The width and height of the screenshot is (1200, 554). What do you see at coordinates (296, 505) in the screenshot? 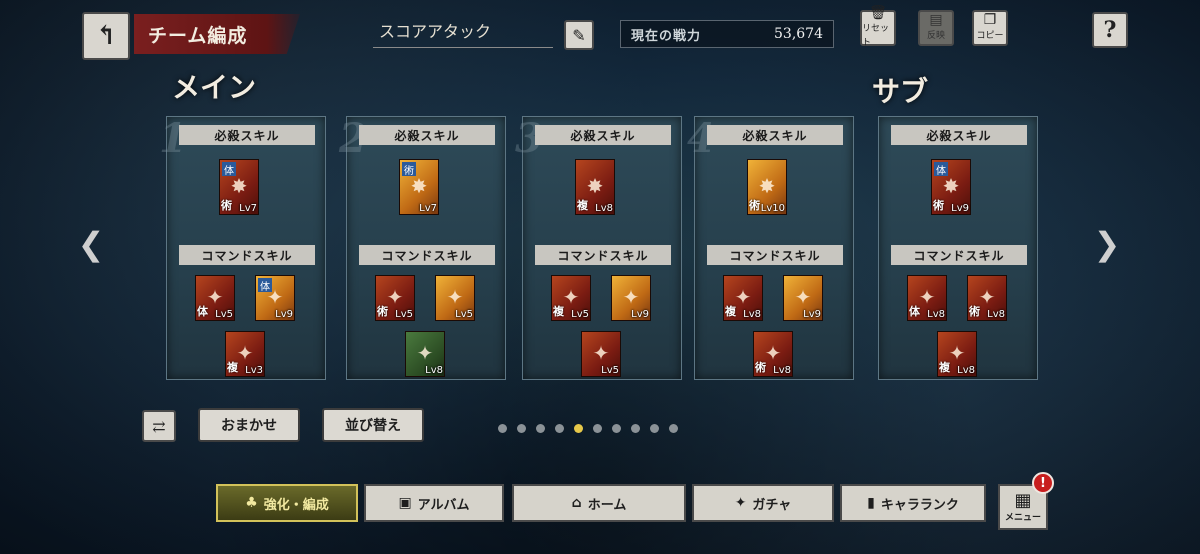
I see `nav-enhance-label: 強化・編成` at bounding box center [296, 505].